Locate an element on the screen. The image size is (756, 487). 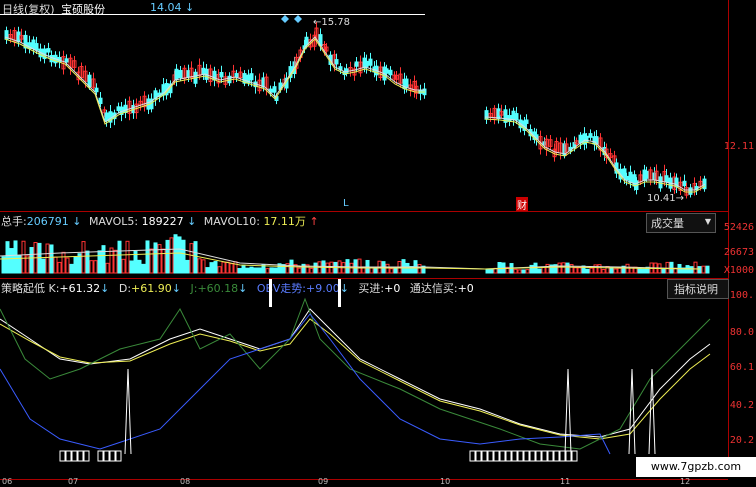
date-tick-label: 12 is located at coordinates (685, 481).